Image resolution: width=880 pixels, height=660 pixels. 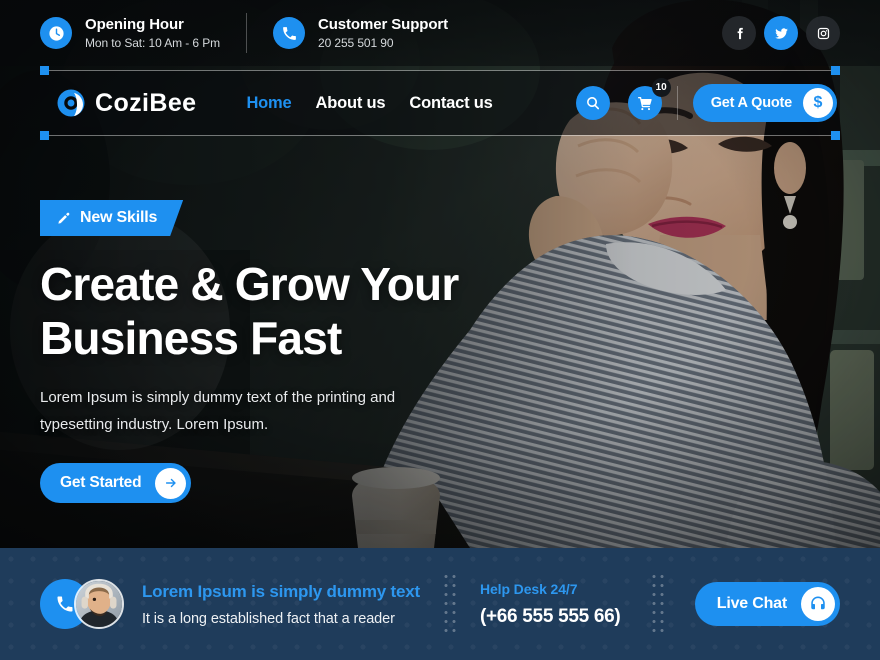 I want to click on hero-title-line-1: Create & Grow Your, so click(x=249, y=284).